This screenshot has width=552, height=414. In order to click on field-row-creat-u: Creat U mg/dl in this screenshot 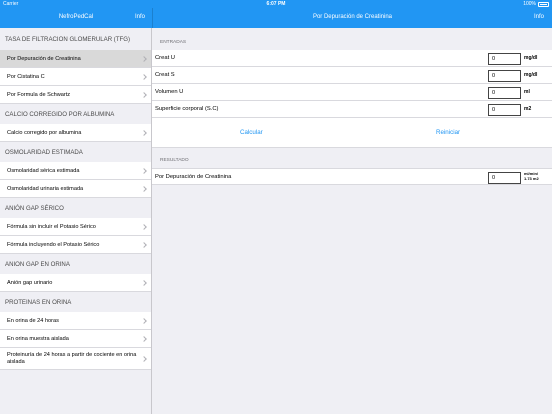, I will do `click(352, 58)`.